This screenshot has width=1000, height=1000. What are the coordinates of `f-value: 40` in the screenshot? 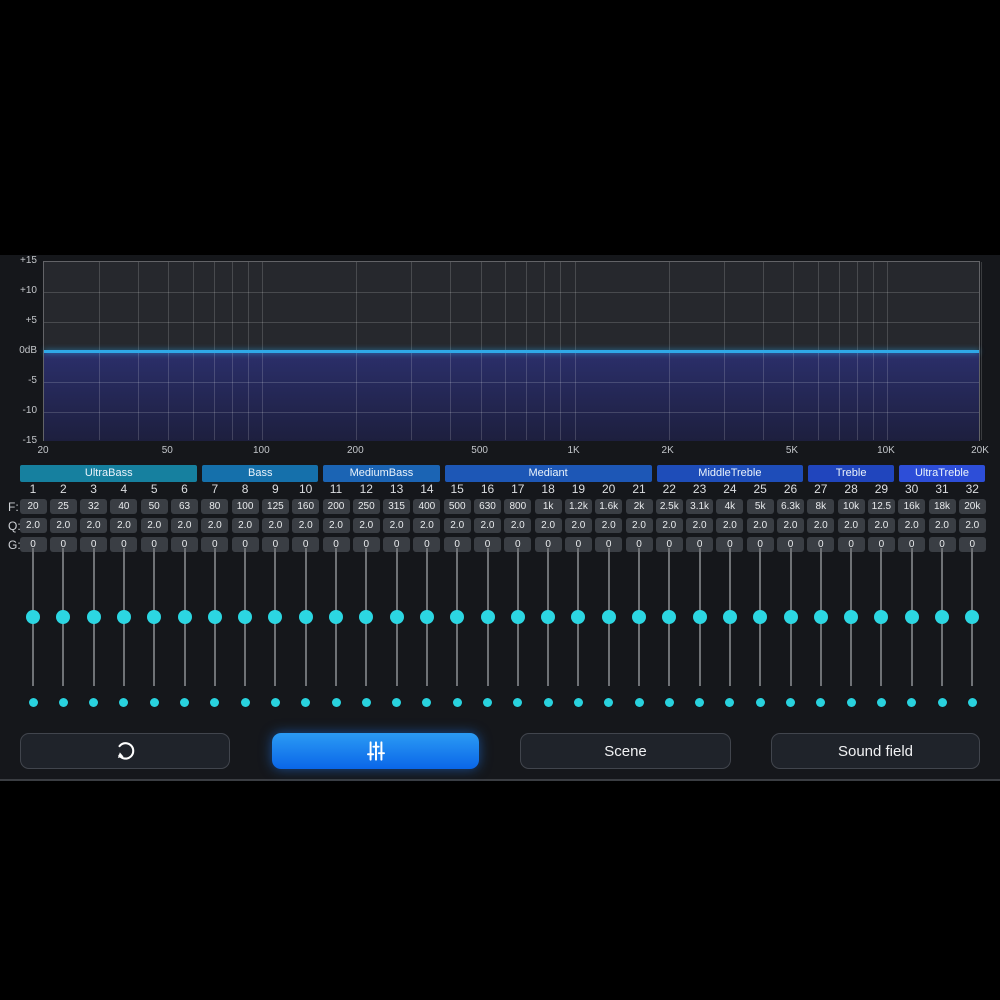 It's located at (124, 506).